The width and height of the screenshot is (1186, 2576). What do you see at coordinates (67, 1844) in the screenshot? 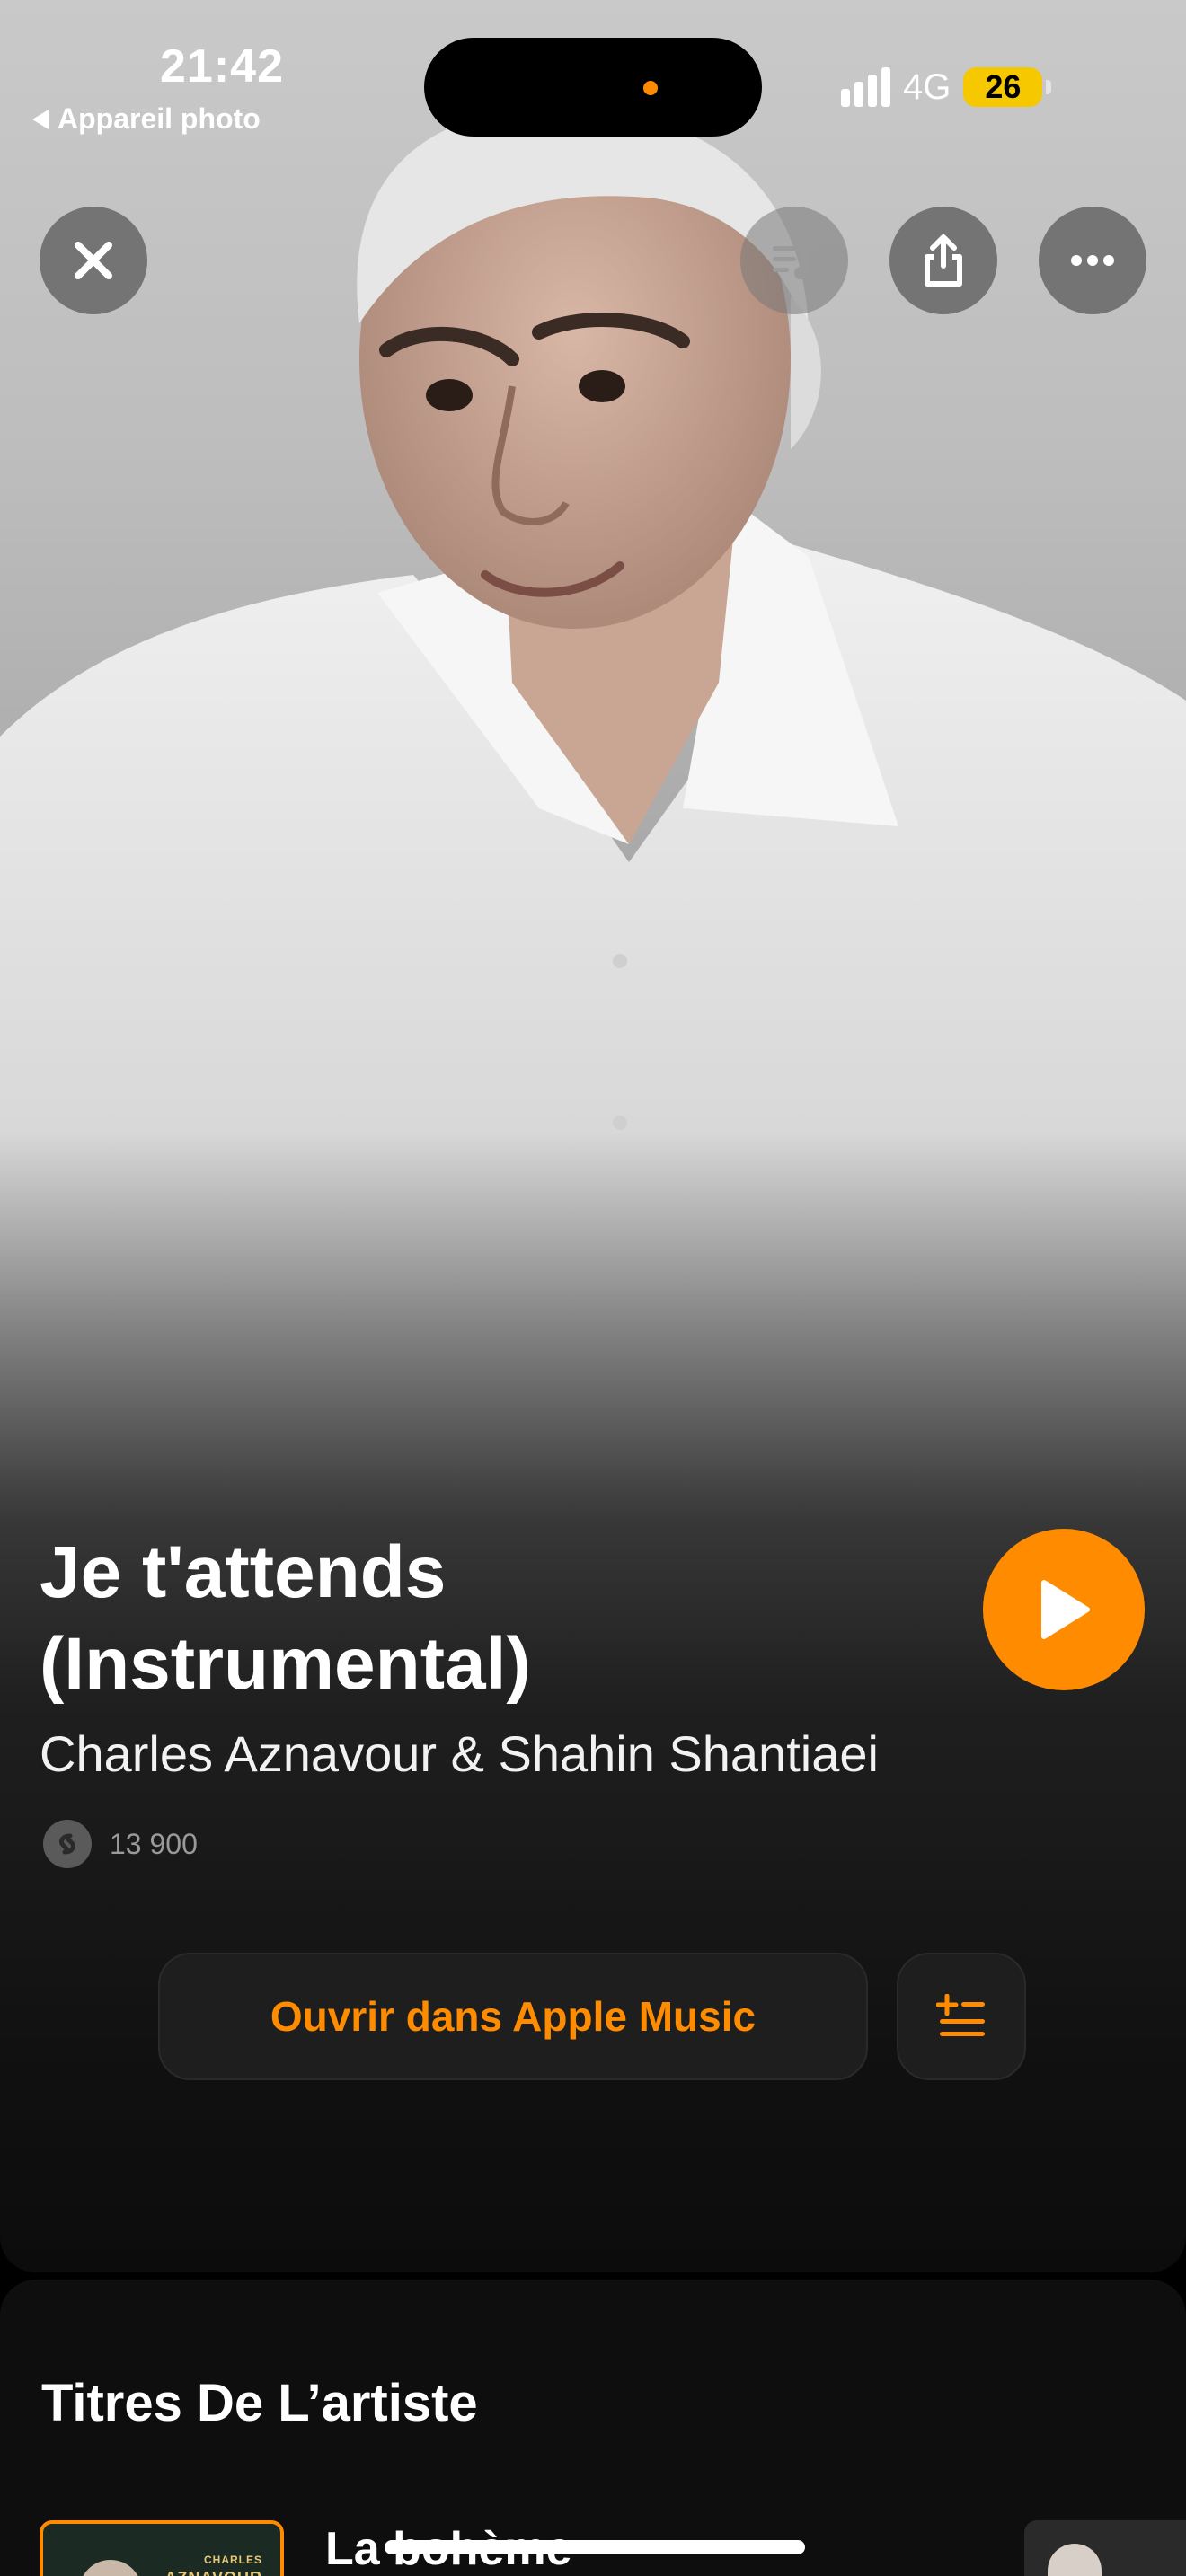
I see `shazam-icon` at bounding box center [67, 1844].